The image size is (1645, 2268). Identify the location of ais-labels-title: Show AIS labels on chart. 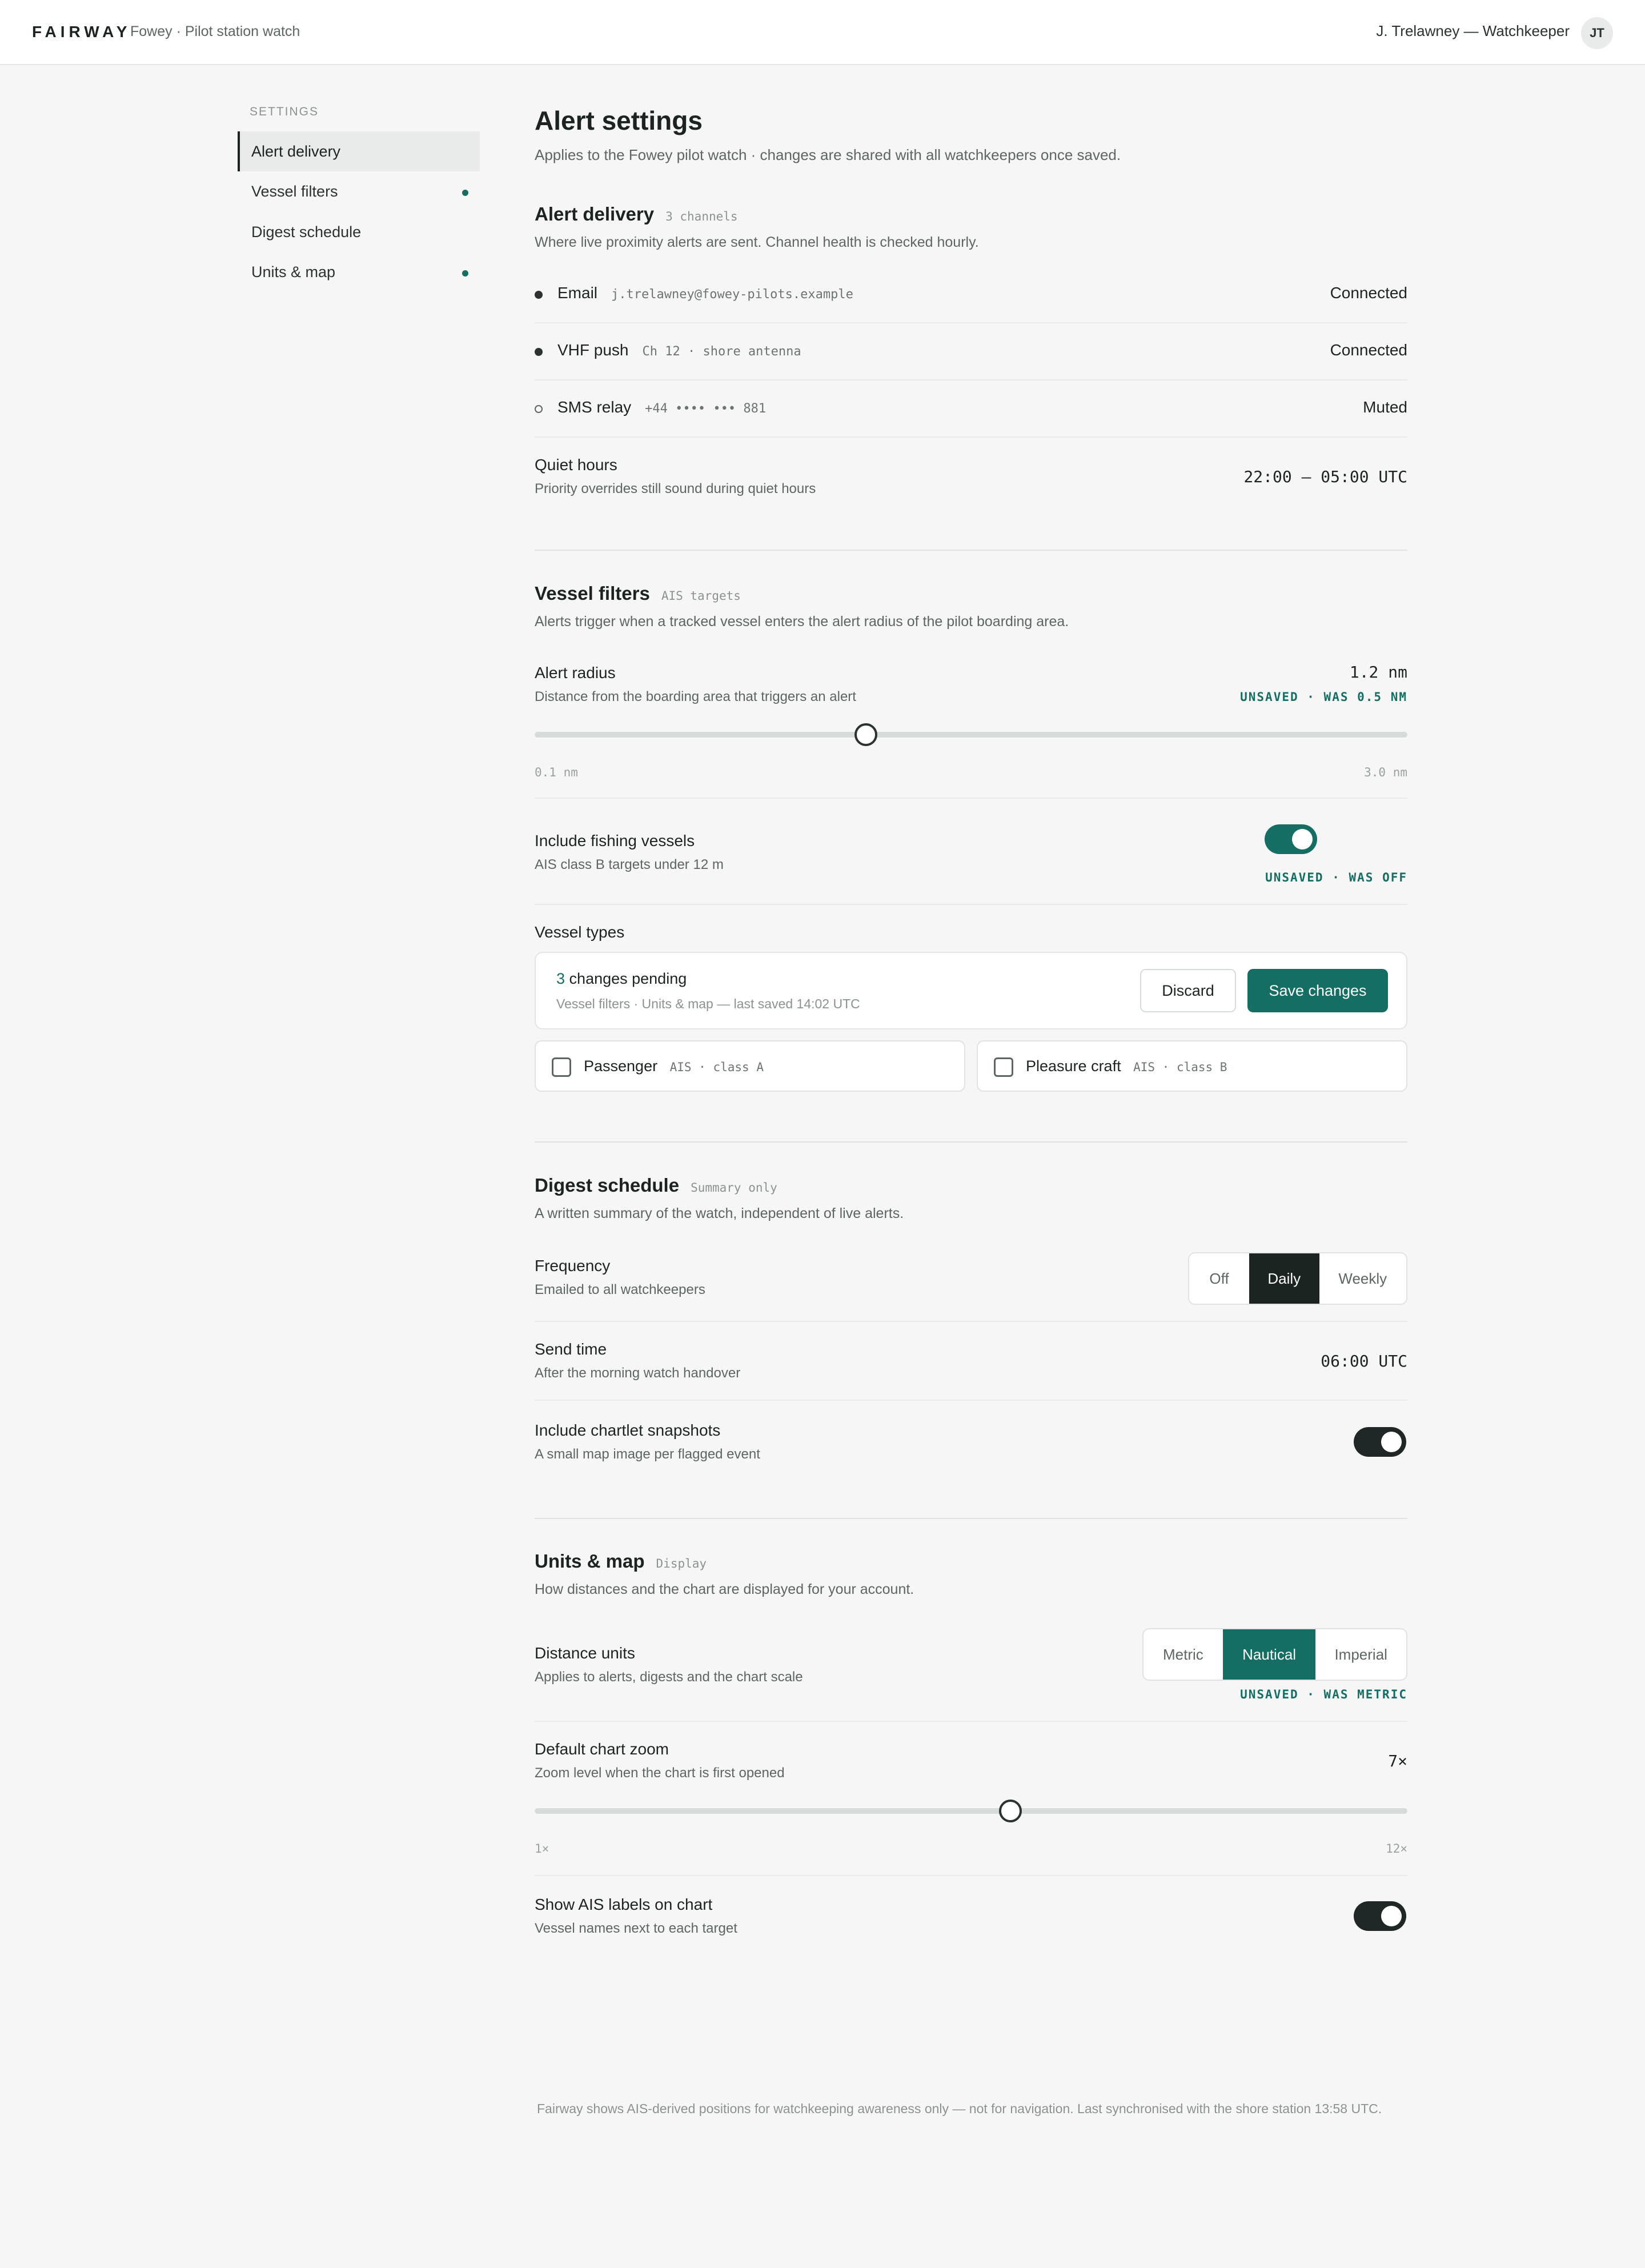
(624, 1904).